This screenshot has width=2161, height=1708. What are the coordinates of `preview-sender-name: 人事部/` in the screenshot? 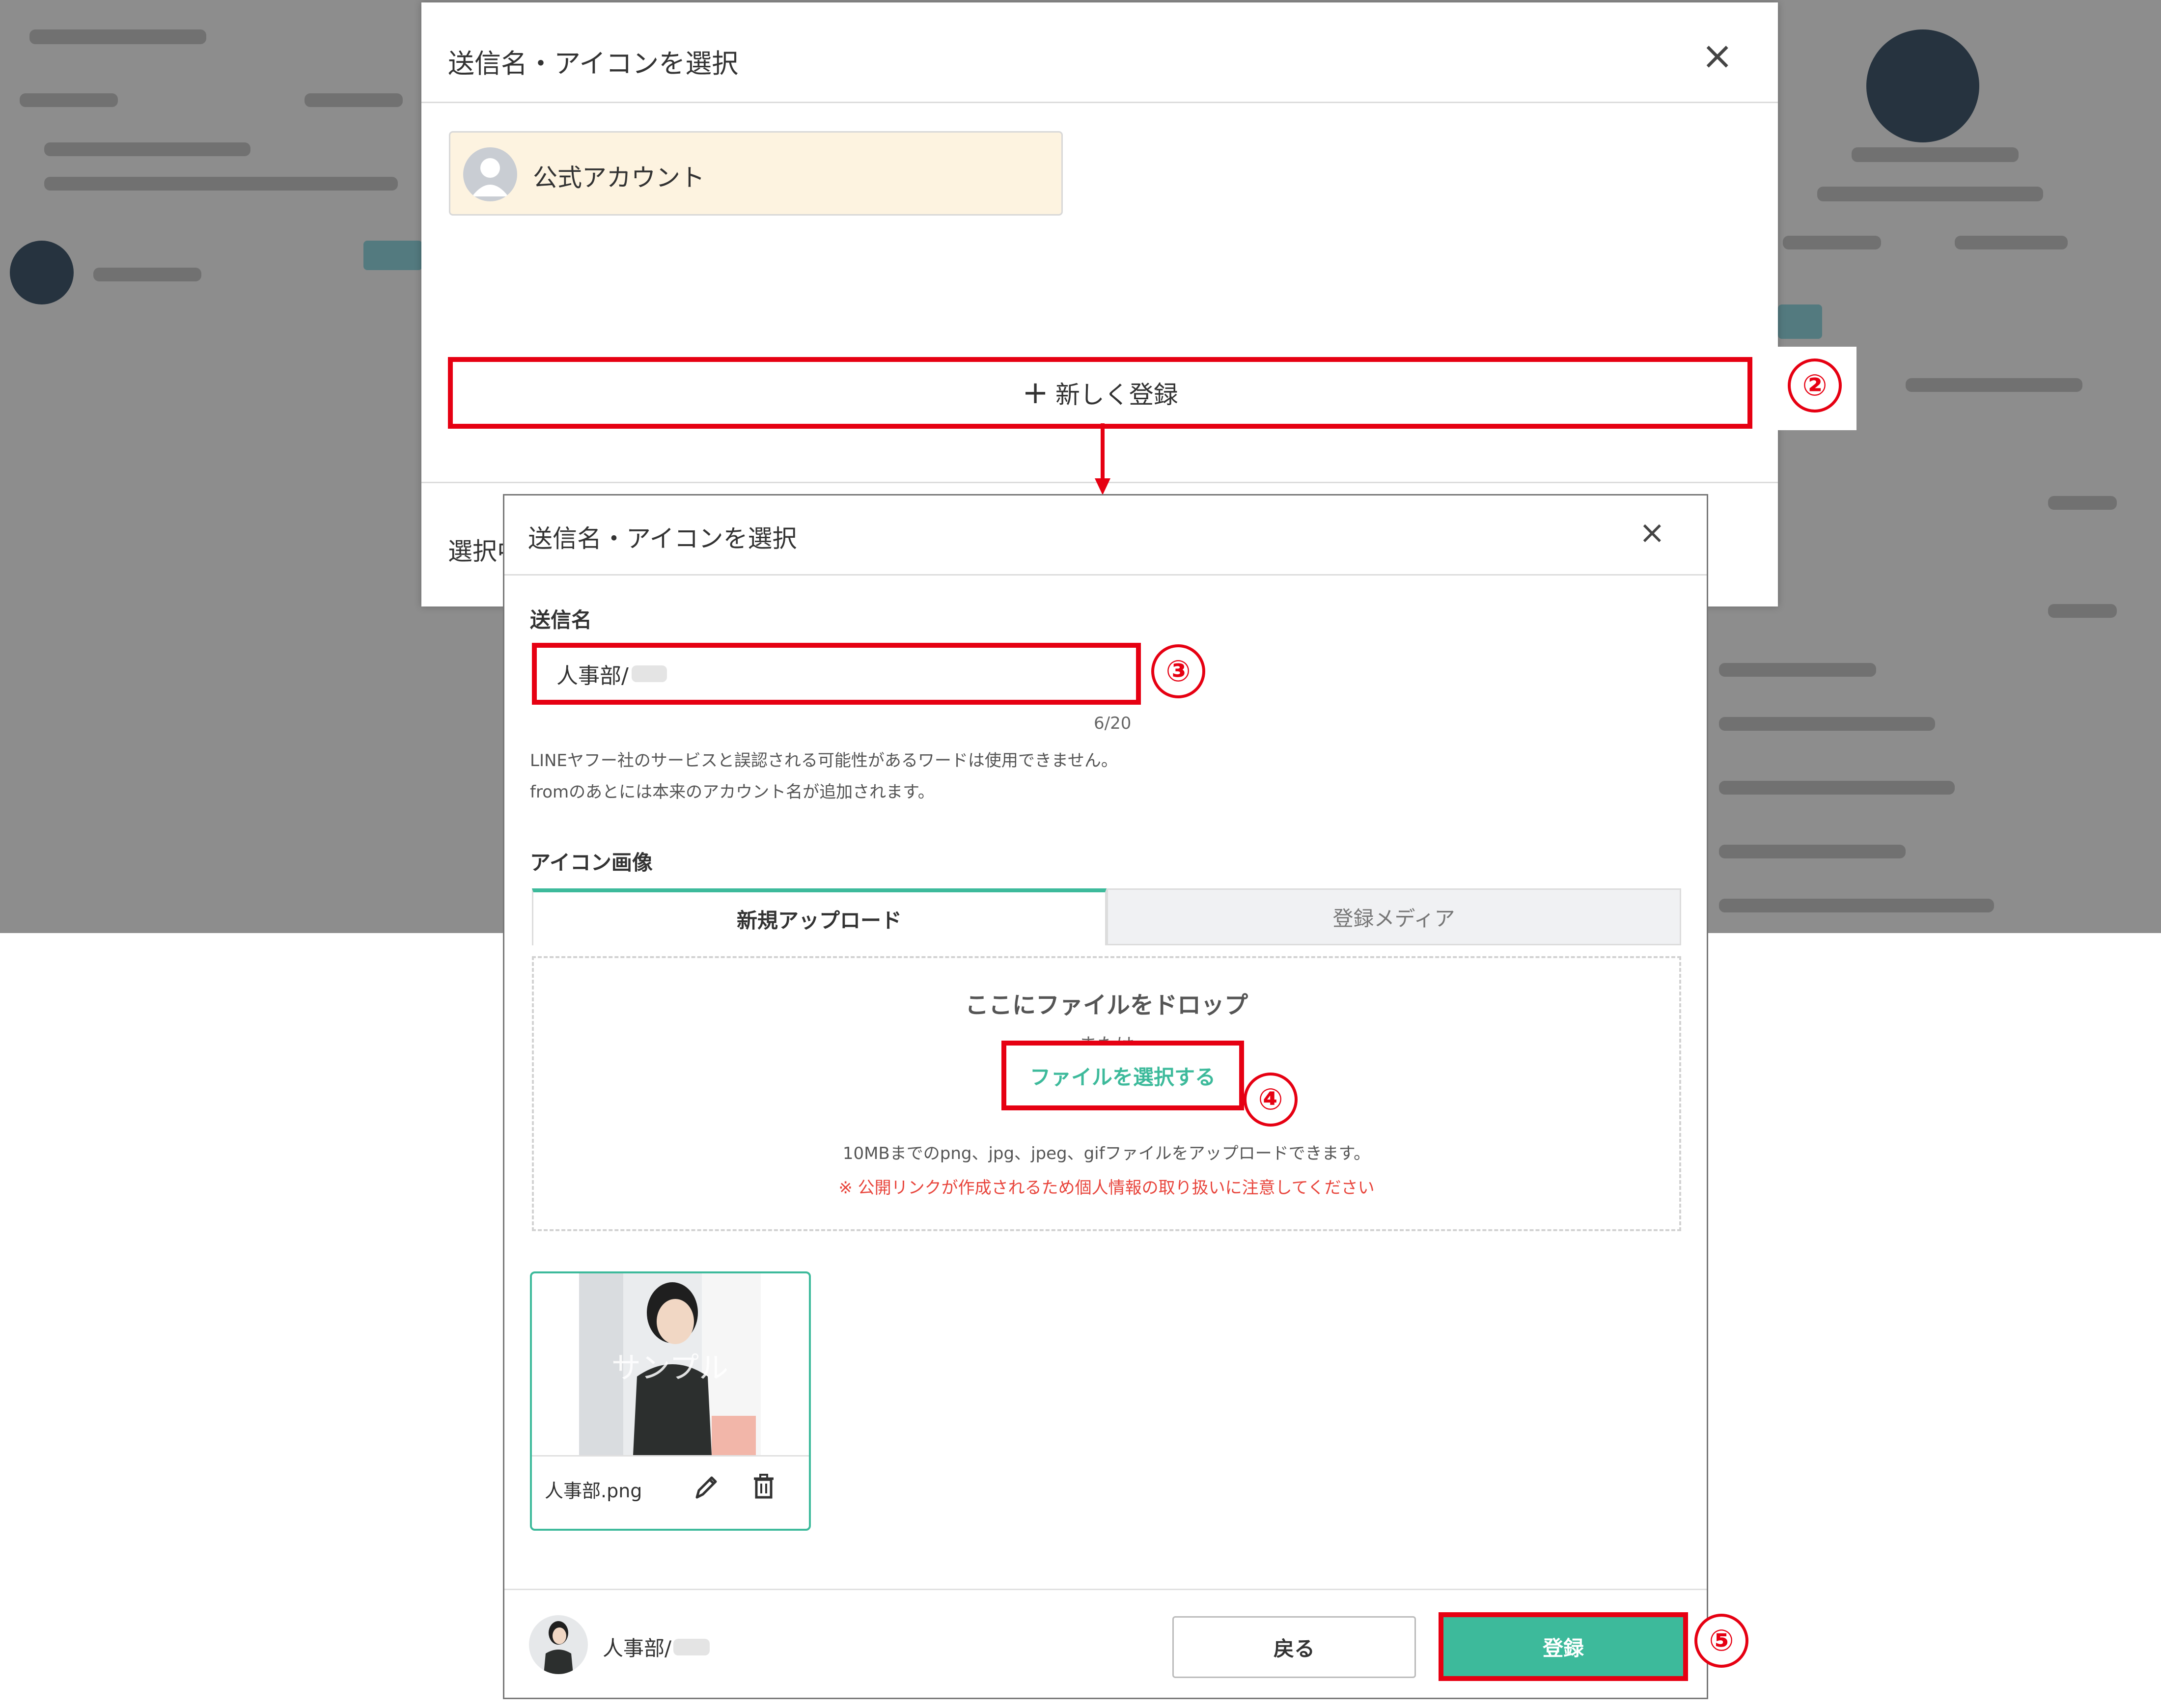 It's located at (657, 1647).